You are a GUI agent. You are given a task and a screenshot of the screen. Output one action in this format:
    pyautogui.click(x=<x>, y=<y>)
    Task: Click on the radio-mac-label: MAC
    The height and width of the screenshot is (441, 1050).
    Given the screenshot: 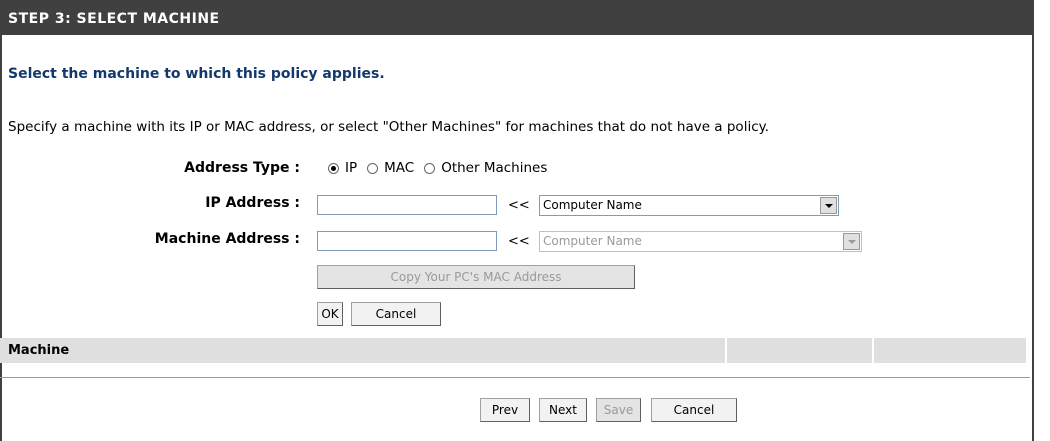 What is the action you would take?
    pyautogui.click(x=399, y=168)
    